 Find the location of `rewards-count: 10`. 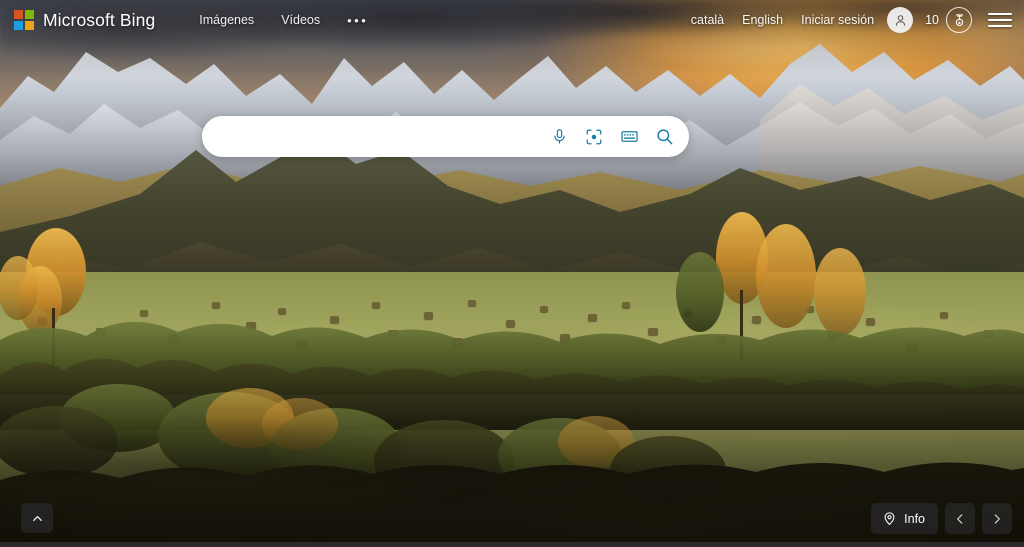

rewards-count: 10 is located at coordinates (932, 20).